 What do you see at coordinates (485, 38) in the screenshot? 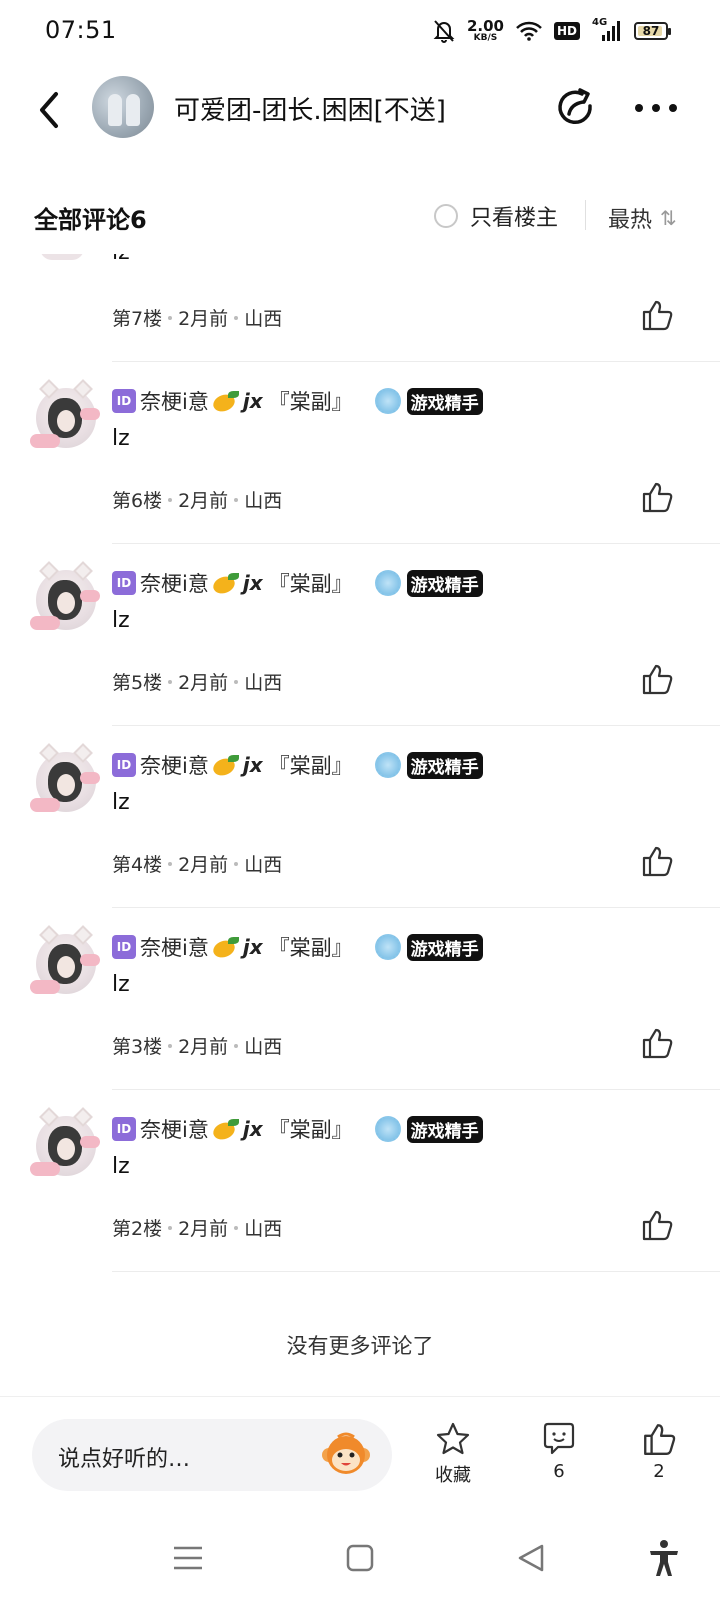
I see `net-speed-unit: KB/S` at bounding box center [485, 38].